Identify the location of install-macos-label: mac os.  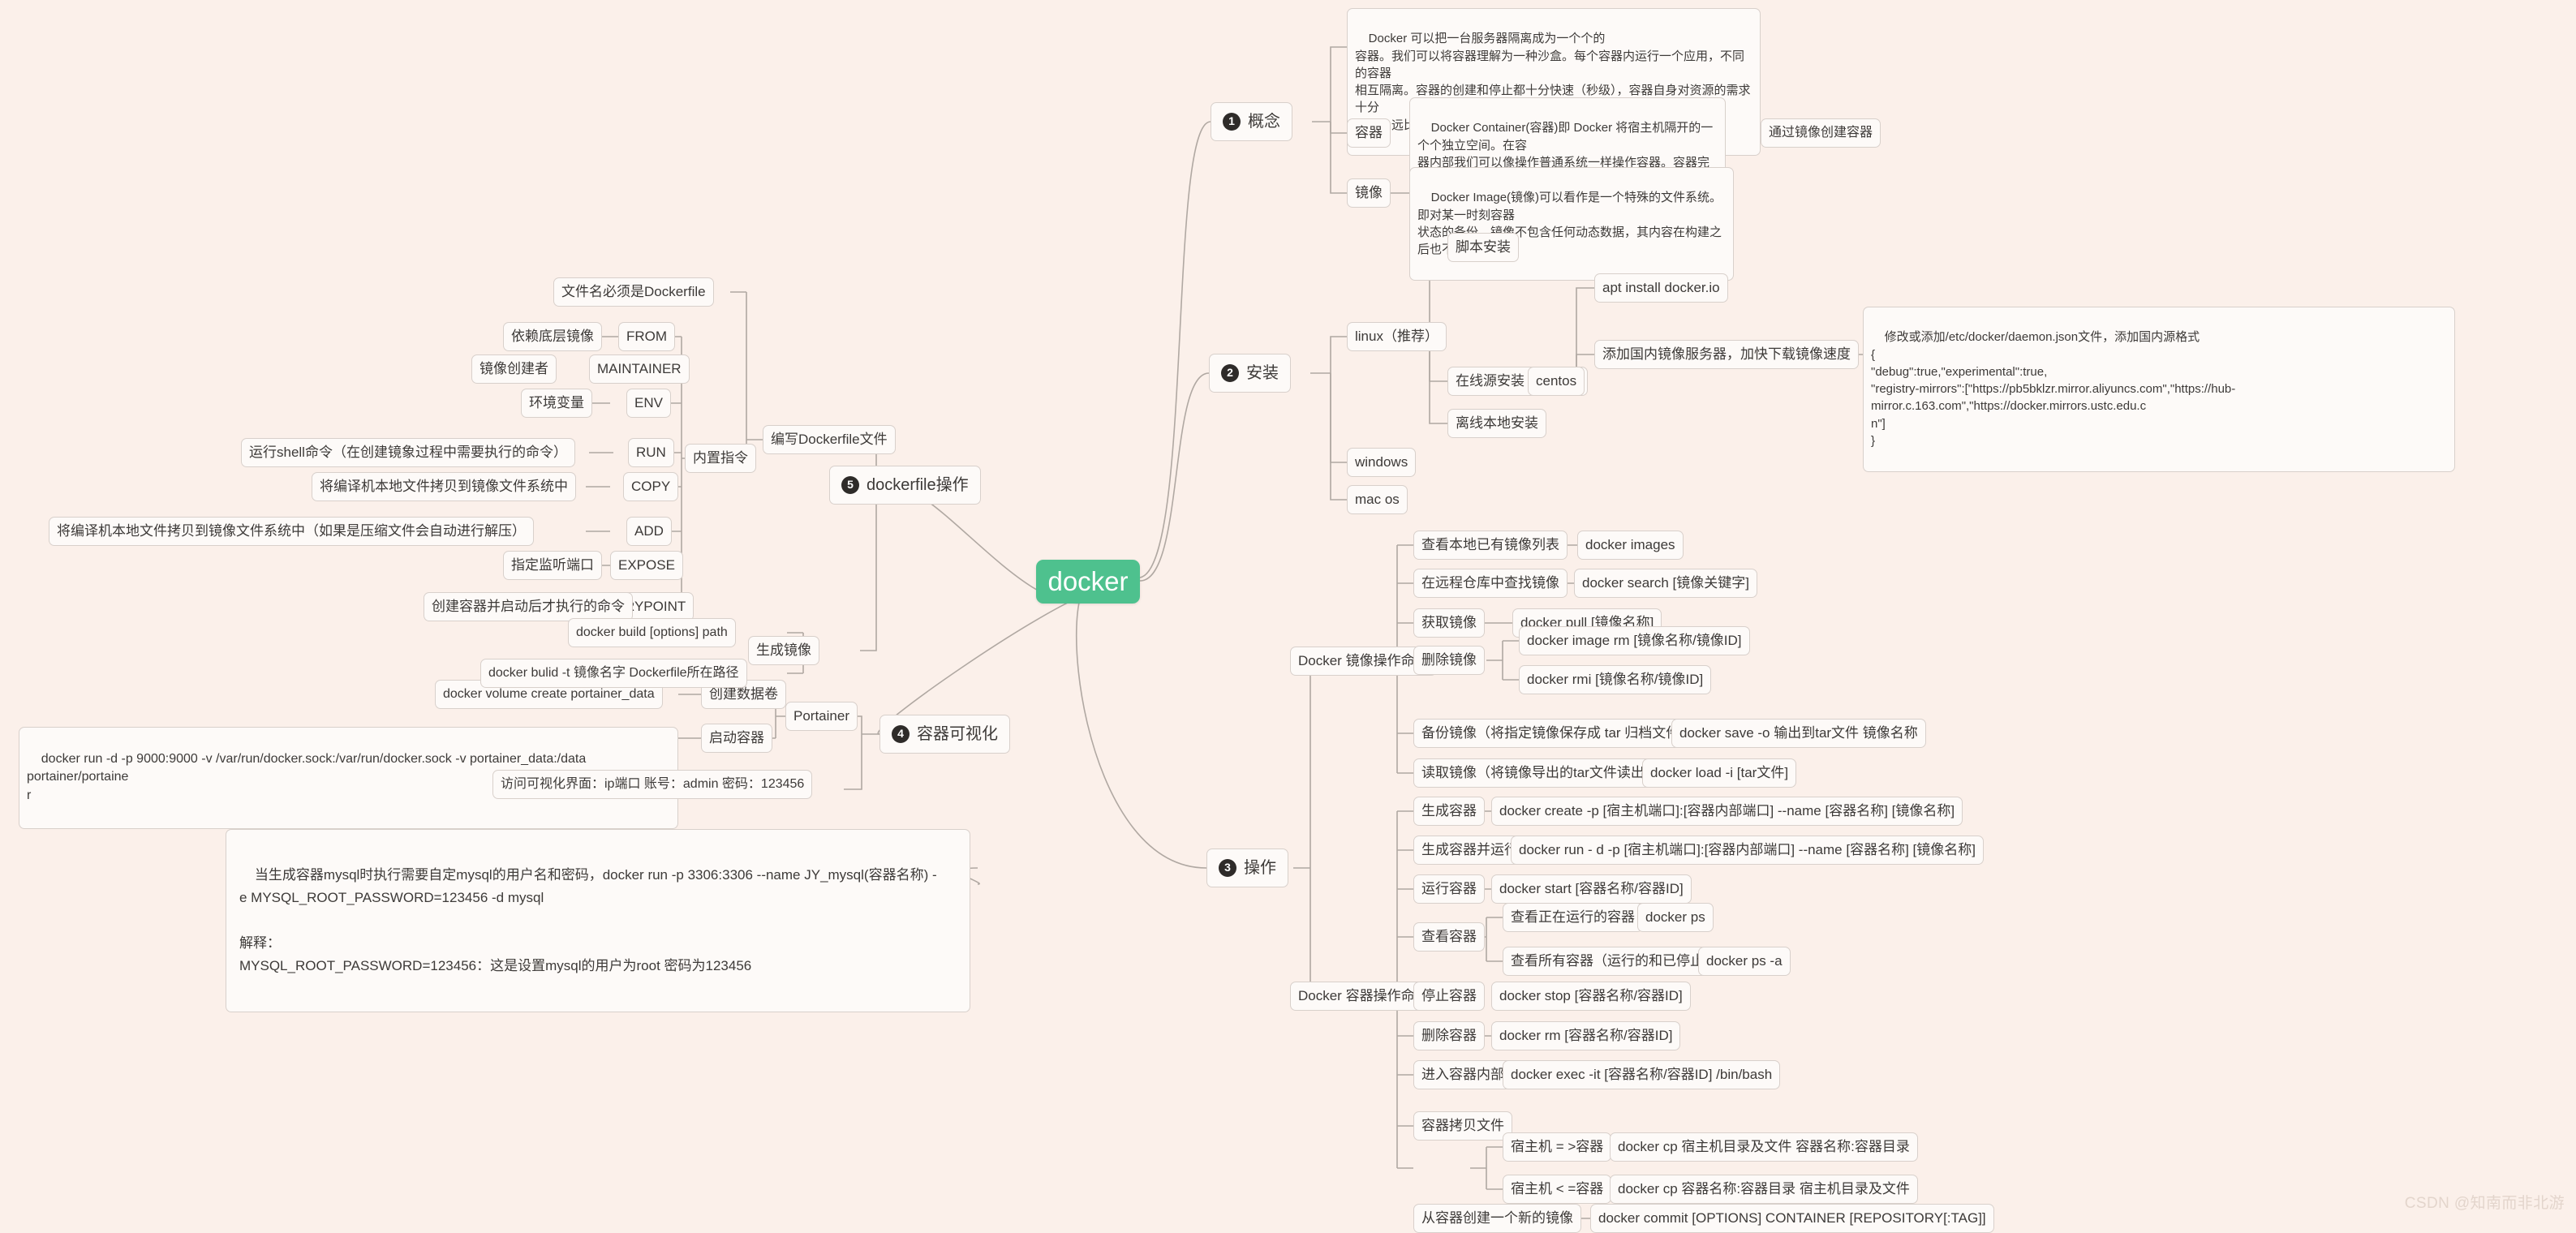
(1377, 499).